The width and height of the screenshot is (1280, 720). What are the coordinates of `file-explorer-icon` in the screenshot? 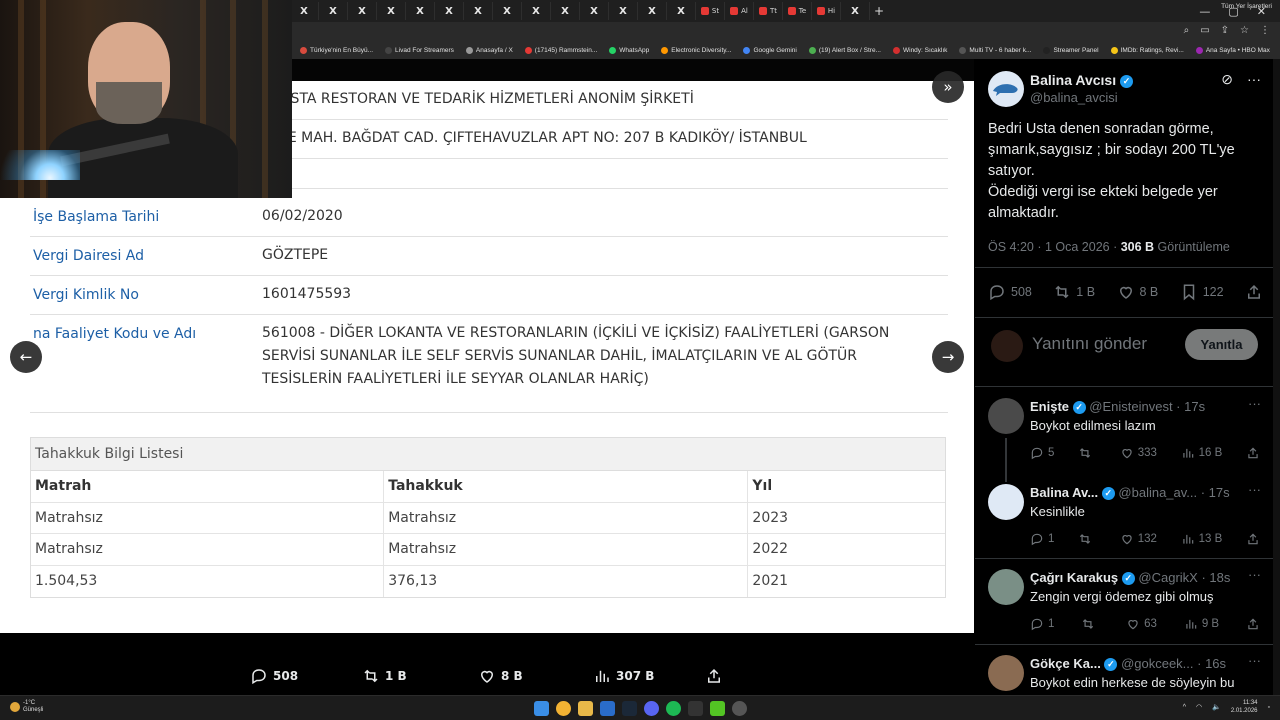 It's located at (585, 708).